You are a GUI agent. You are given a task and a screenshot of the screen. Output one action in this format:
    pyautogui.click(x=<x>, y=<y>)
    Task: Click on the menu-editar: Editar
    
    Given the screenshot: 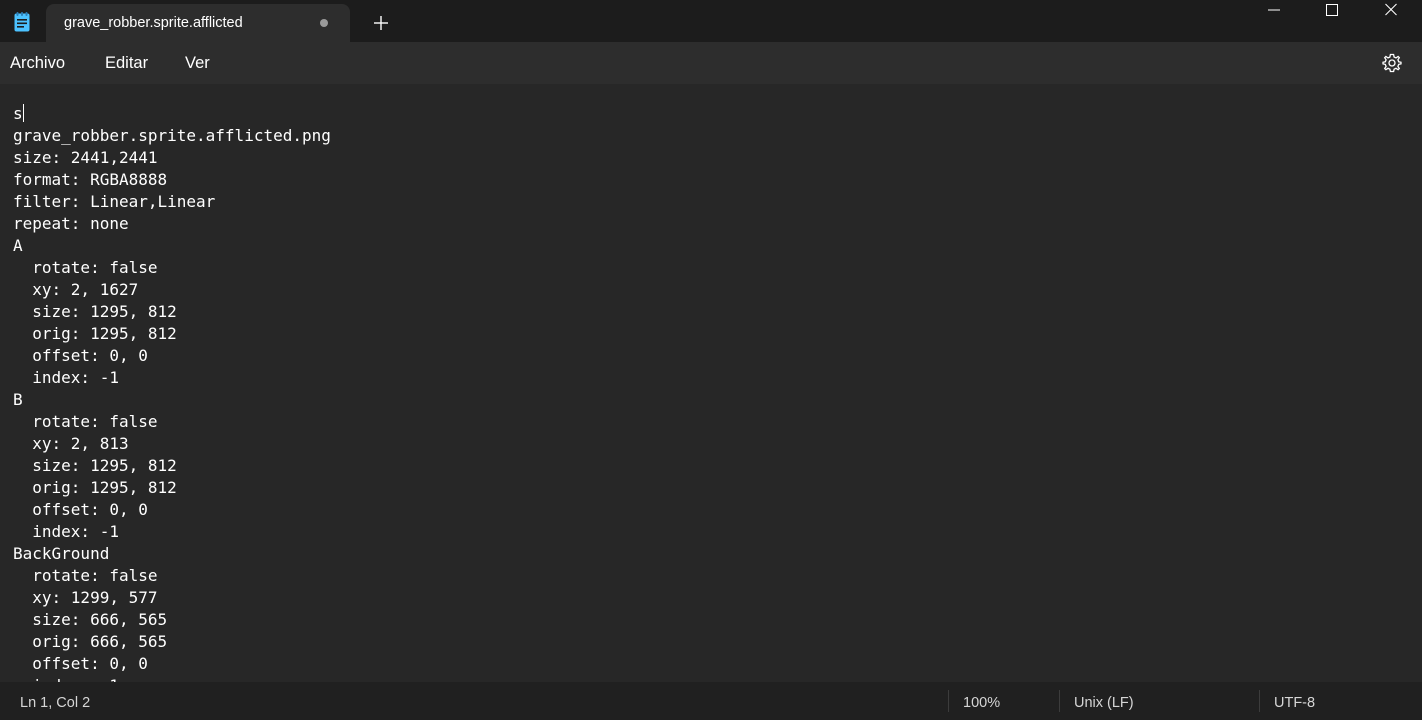 What is the action you would take?
    pyautogui.click(x=126, y=63)
    